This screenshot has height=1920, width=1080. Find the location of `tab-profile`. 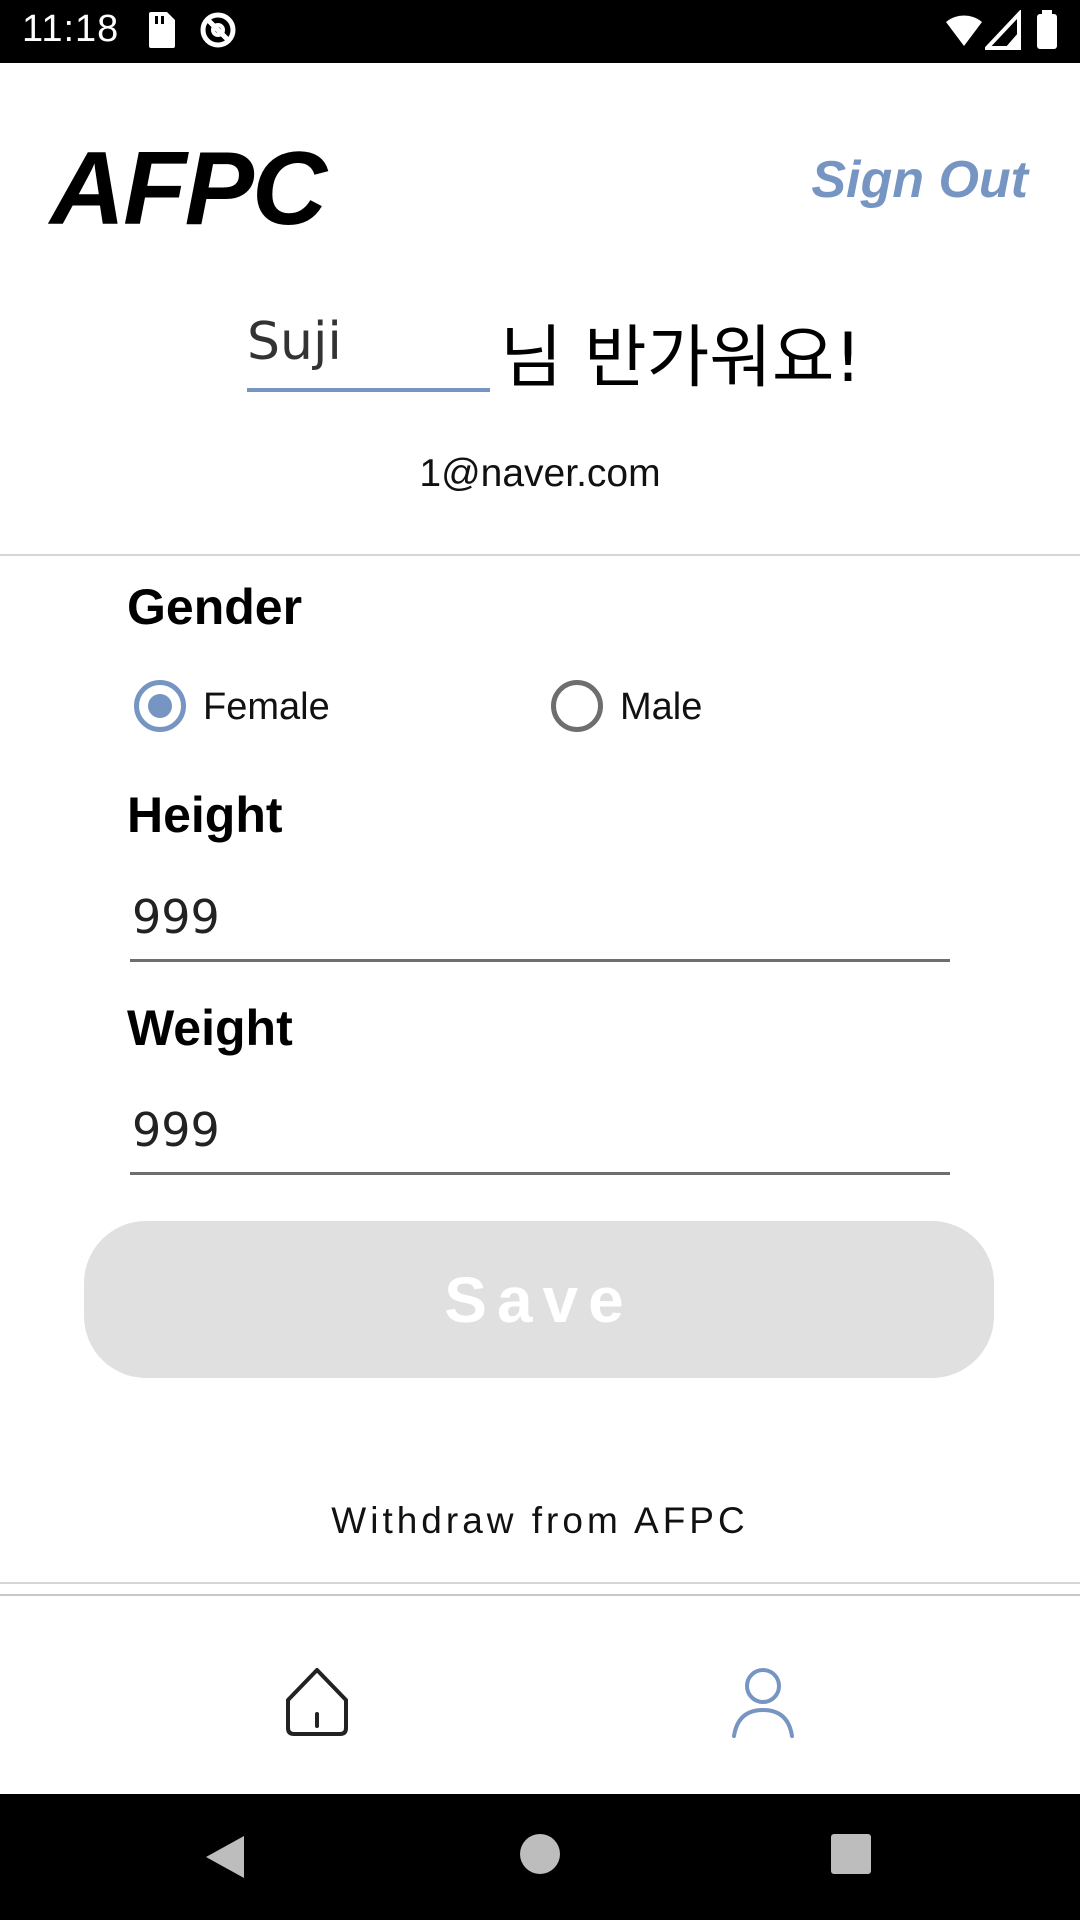

tab-profile is located at coordinates (763, 1701).